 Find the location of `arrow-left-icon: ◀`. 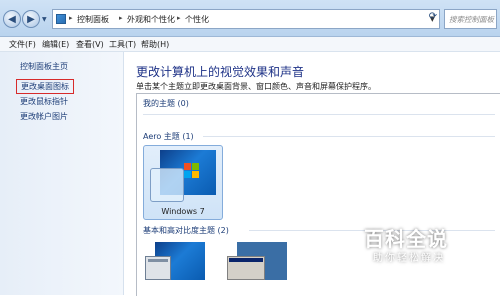

arrow-left-icon: ◀ is located at coordinates (12, 19).